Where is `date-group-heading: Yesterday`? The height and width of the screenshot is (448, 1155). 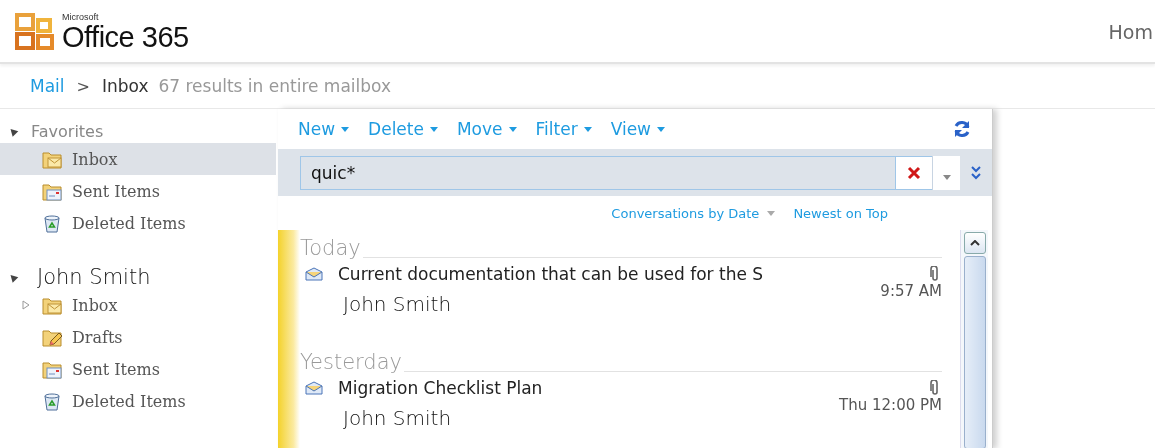
date-group-heading: Yesterday is located at coordinates (351, 362).